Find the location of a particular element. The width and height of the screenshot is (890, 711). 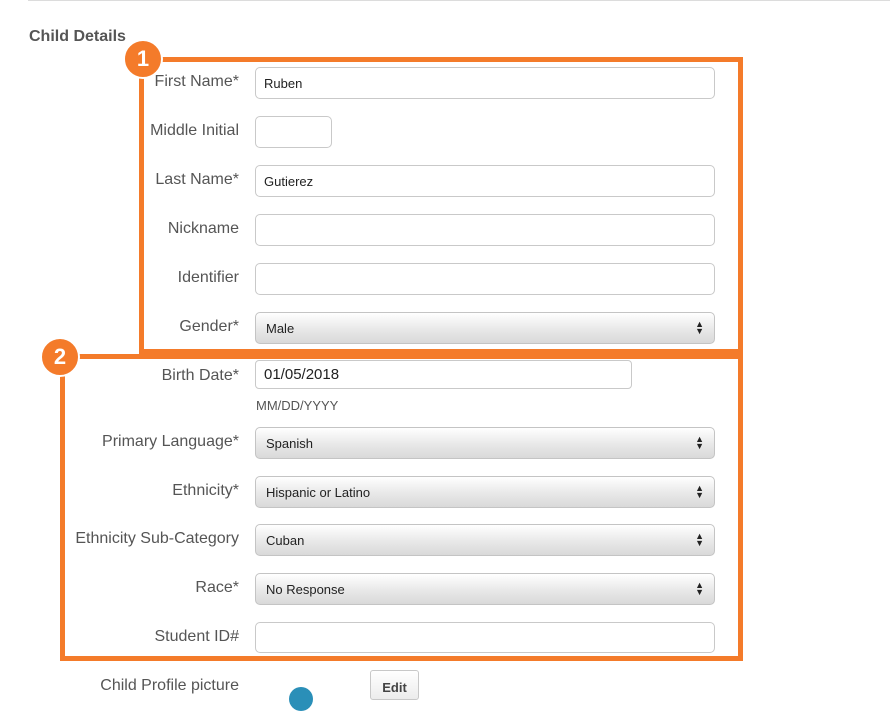

middle-initial-input is located at coordinates (293, 132).